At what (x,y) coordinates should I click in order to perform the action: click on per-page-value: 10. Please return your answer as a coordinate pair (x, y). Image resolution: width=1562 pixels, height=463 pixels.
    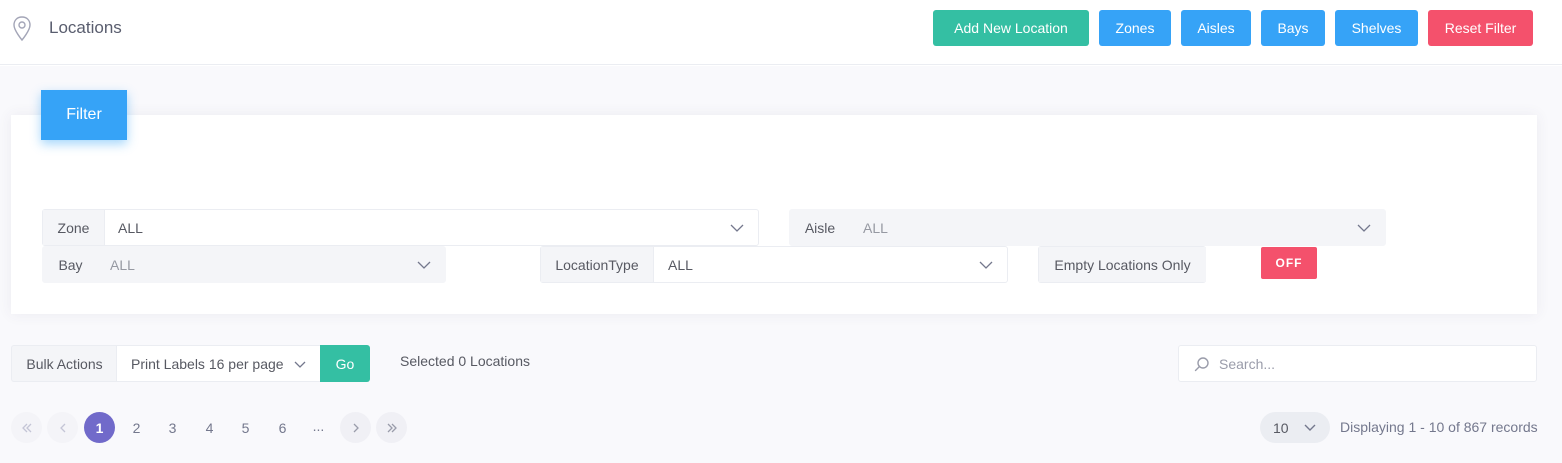
    Looking at the image, I should click on (1281, 427).